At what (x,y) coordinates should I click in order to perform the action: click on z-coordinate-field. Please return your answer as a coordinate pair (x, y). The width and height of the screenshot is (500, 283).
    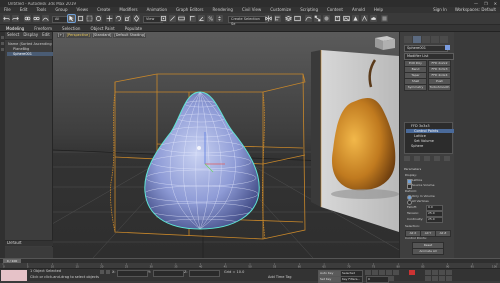
    Looking at the image, I should click on (204, 273).